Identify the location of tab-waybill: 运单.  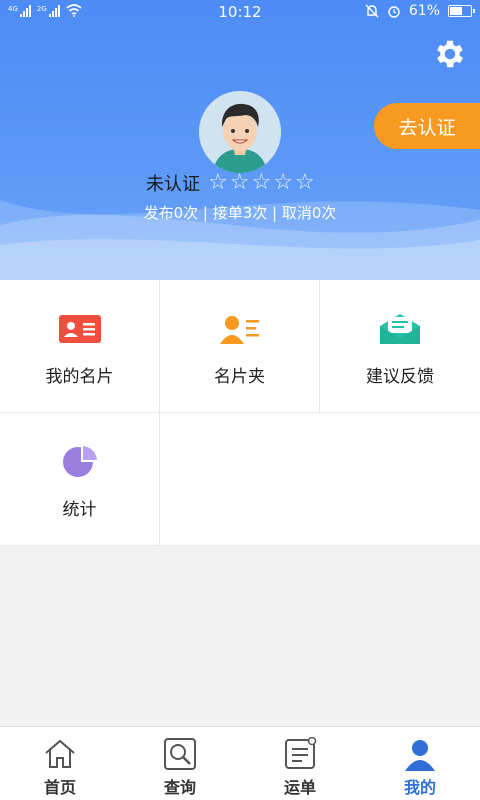
(300, 763).